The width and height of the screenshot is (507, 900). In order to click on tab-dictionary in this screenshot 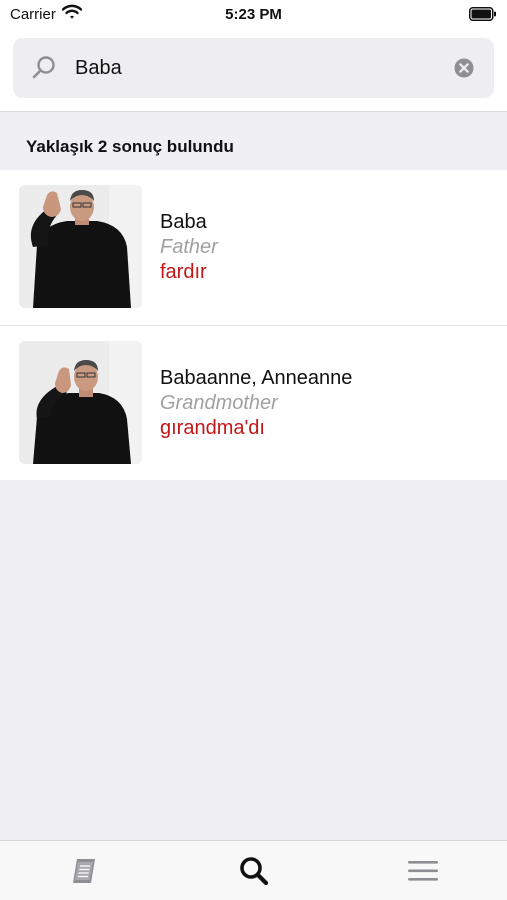, I will do `click(84, 870)`.